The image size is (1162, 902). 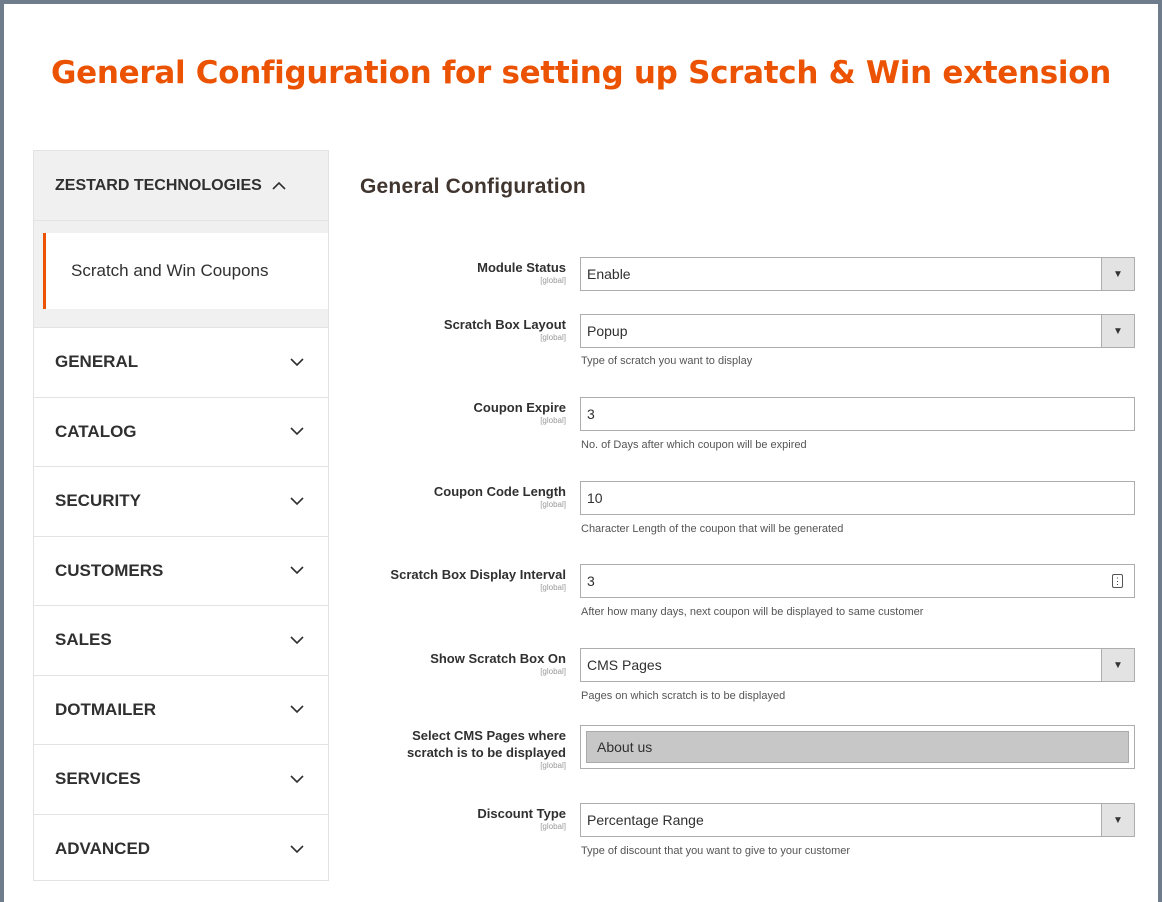 What do you see at coordinates (486, 752) in the screenshot?
I see `field-label-text: scratch is to be displayed` at bounding box center [486, 752].